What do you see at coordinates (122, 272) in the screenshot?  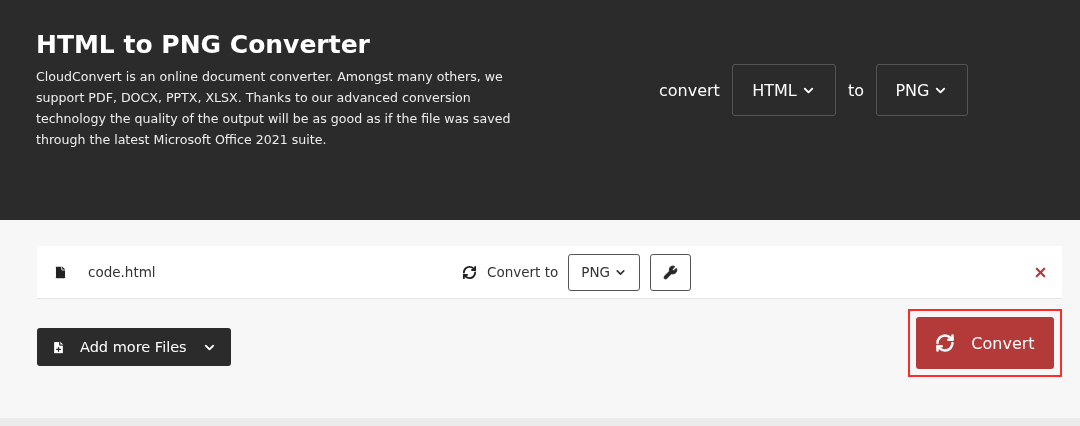 I see `file-name: code.html` at bounding box center [122, 272].